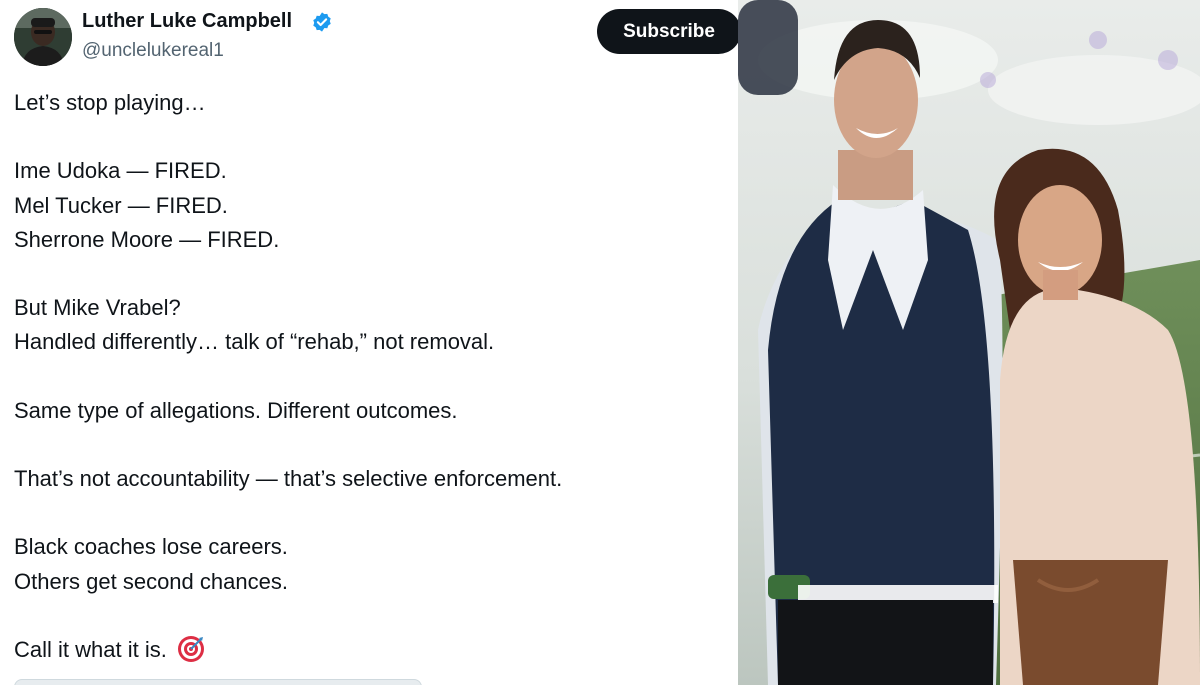  I want to click on tweet-line: Mel Tucker — FIRED., so click(121, 205).